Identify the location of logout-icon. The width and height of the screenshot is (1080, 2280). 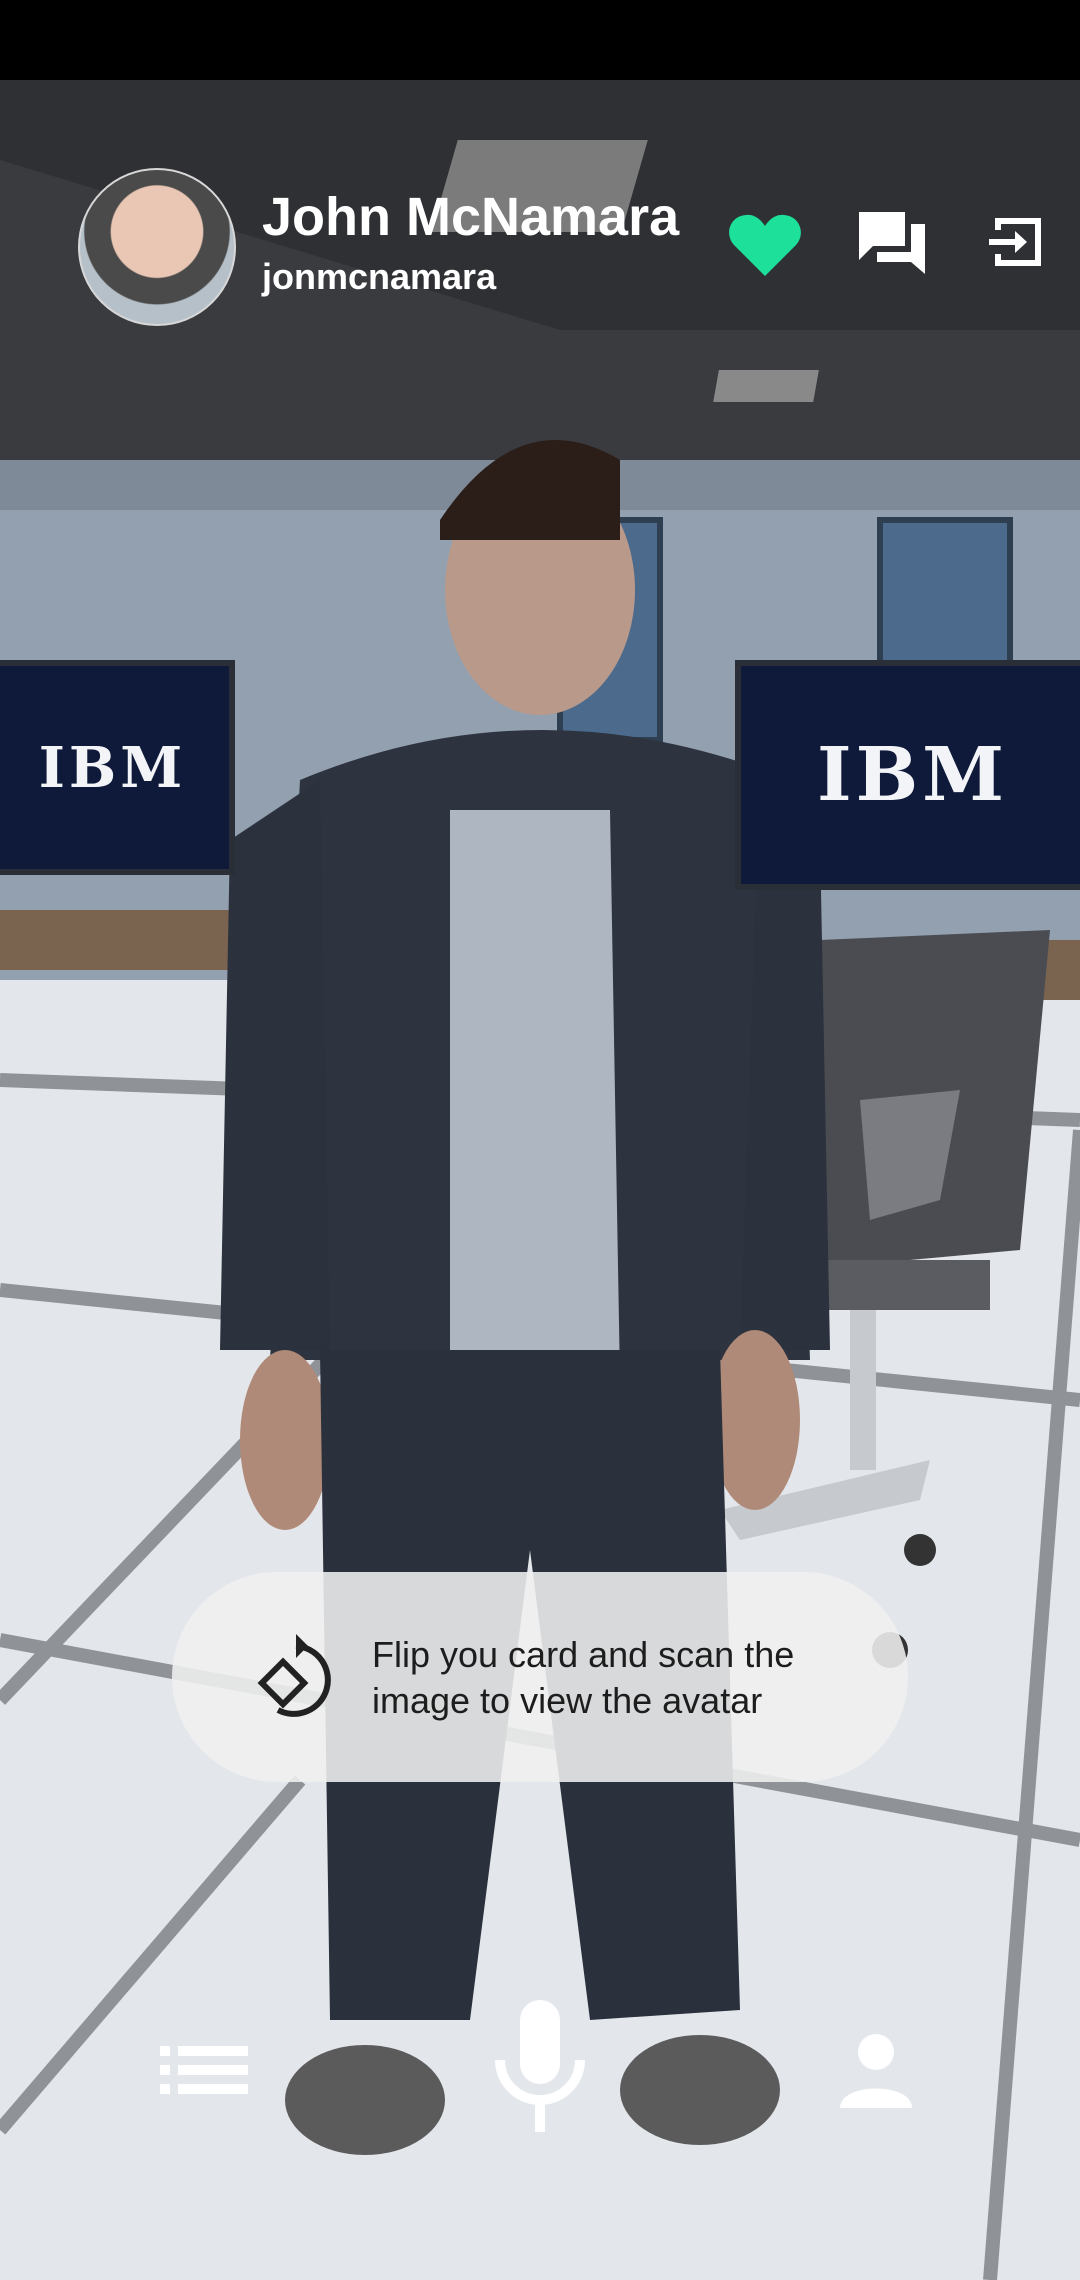
(1016, 242).